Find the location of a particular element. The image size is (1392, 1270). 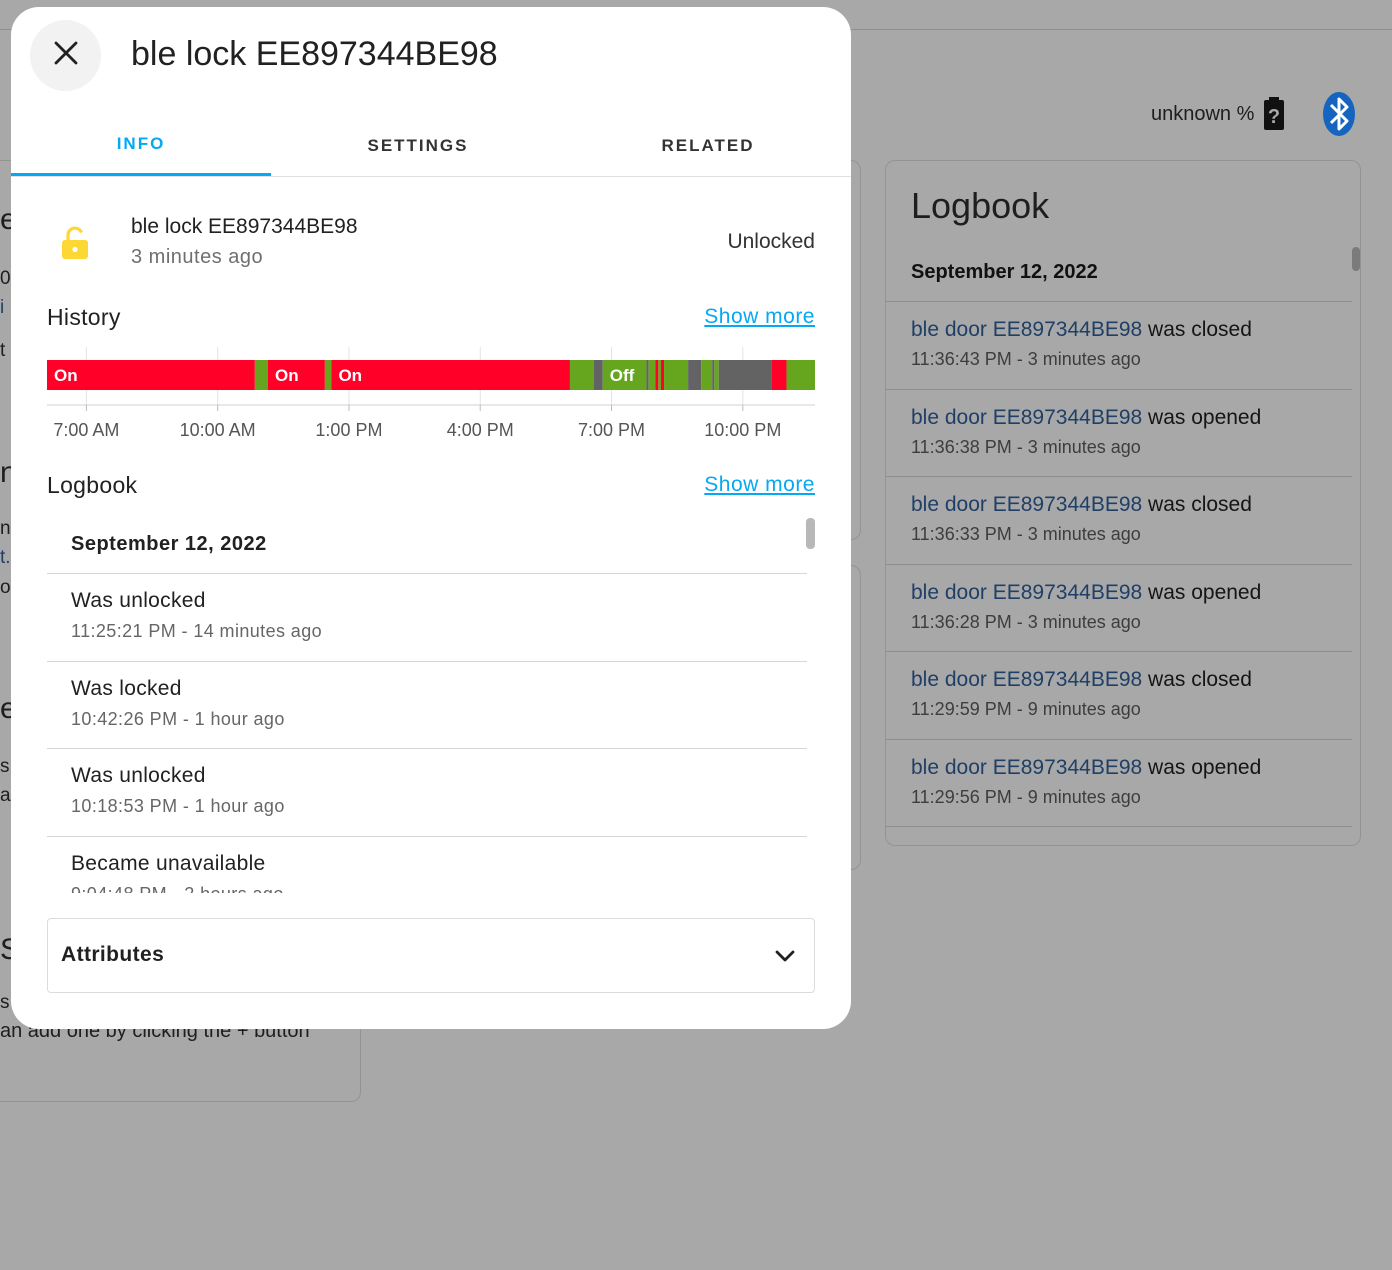

entry-time: 11:36:38 PM - 3 minutes ago is located at coordinates (1026, 446).